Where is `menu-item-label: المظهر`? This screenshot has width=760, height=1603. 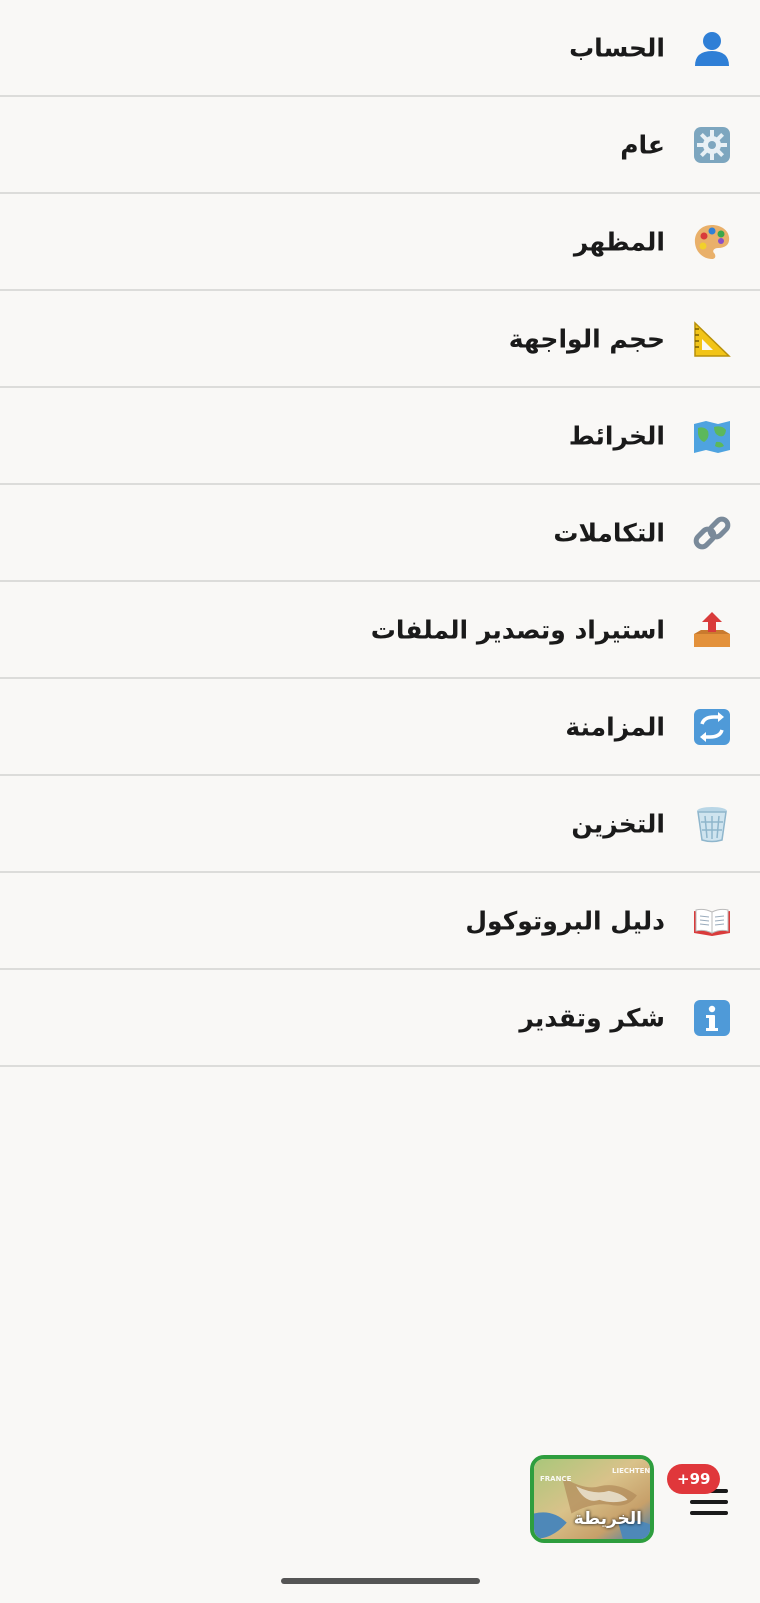 menu-item-label: المظهر is located at coordinates (619, 241).